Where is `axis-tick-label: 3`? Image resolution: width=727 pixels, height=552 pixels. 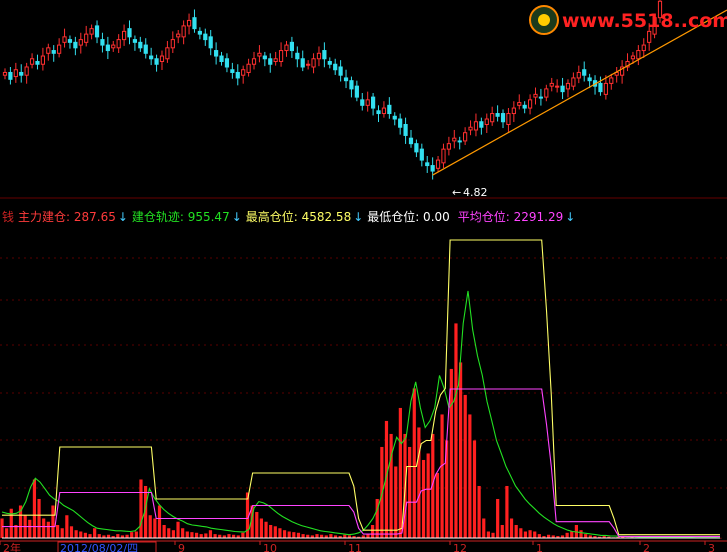 axis-tick-label: 3 is located at coordinates (711, 547).